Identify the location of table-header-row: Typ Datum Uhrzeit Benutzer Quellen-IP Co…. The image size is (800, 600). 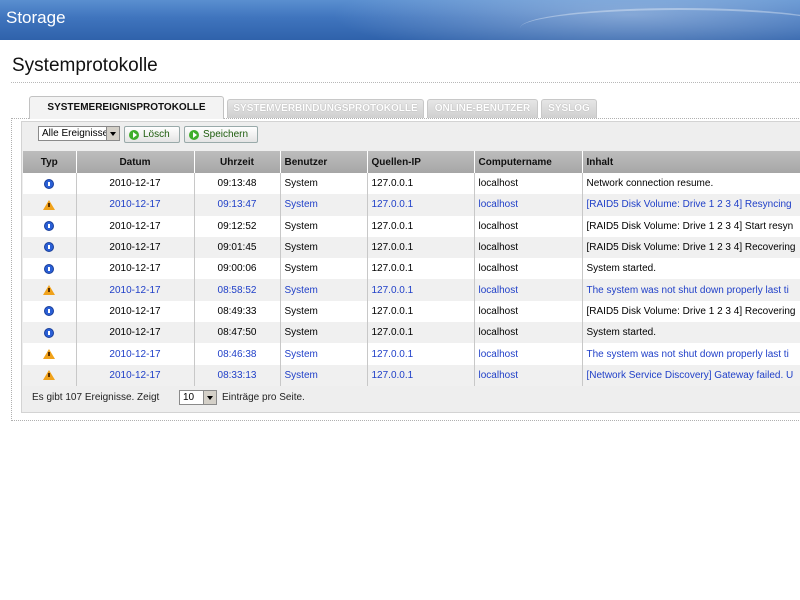
(411, 162).